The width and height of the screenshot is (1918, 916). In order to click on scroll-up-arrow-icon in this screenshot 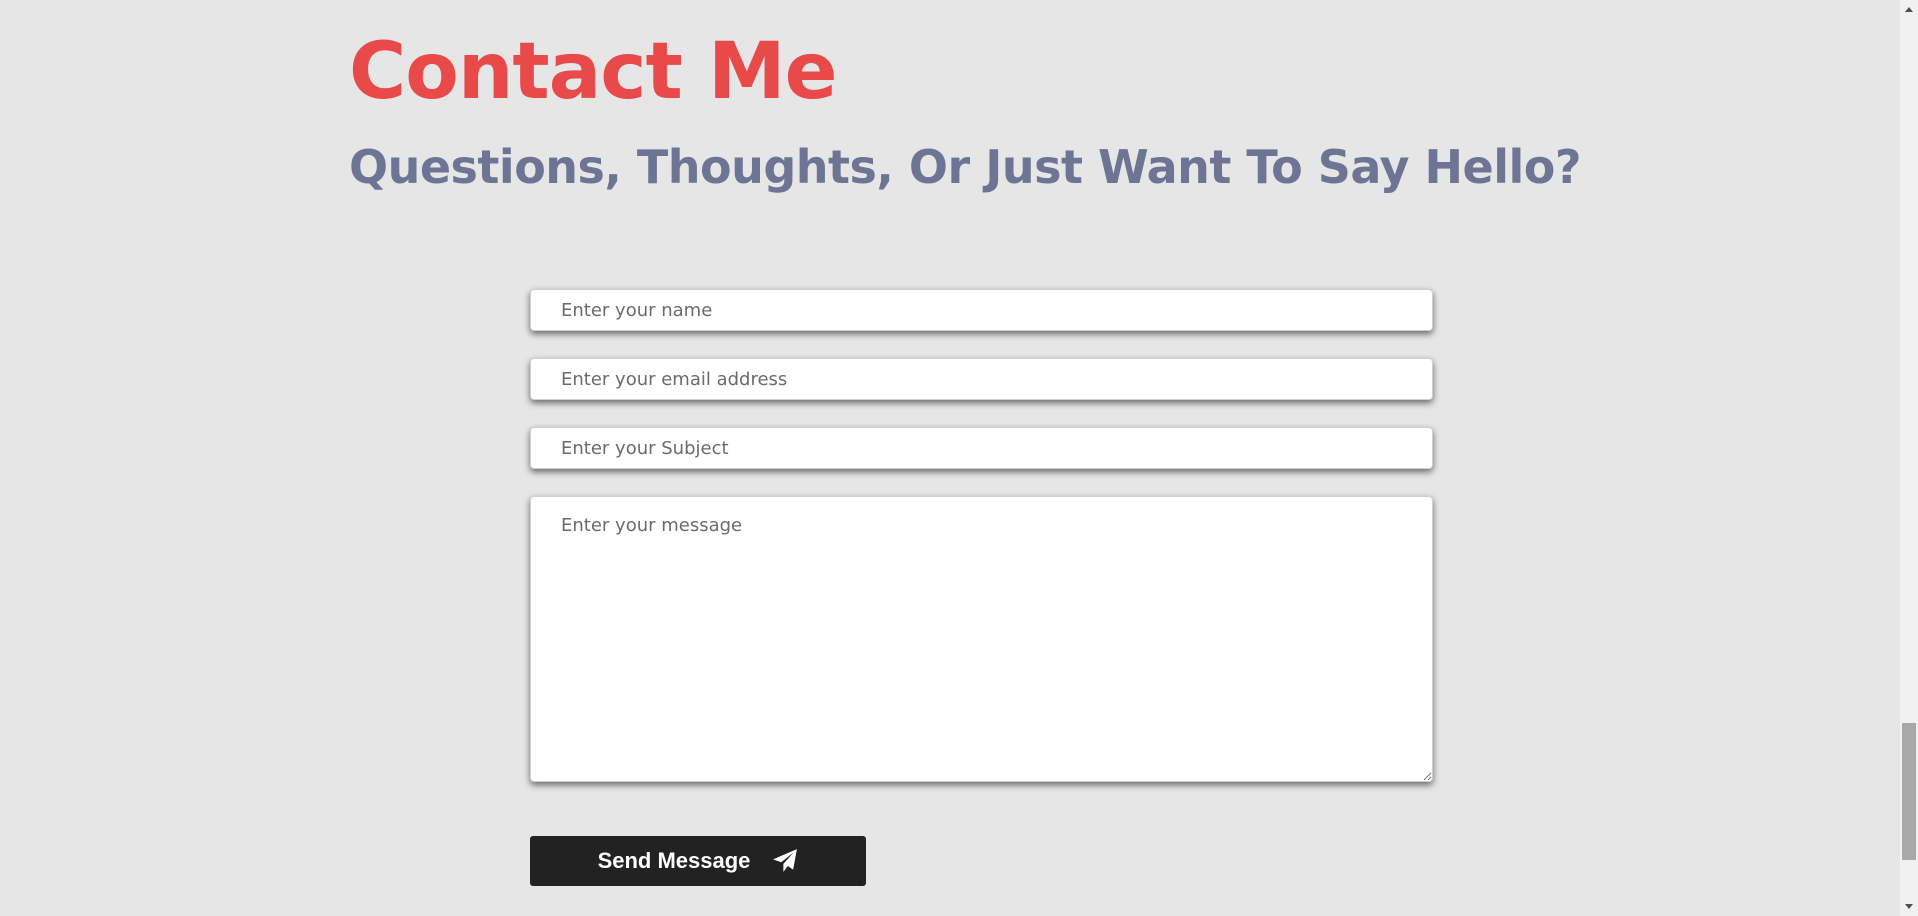, I will do `click(1909, 9)`.